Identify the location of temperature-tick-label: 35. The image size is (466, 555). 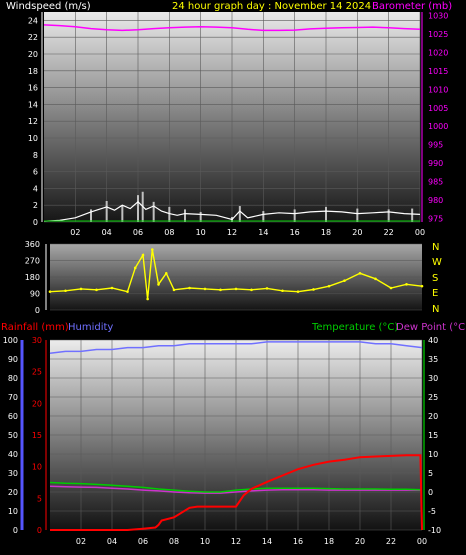
(433, 359).